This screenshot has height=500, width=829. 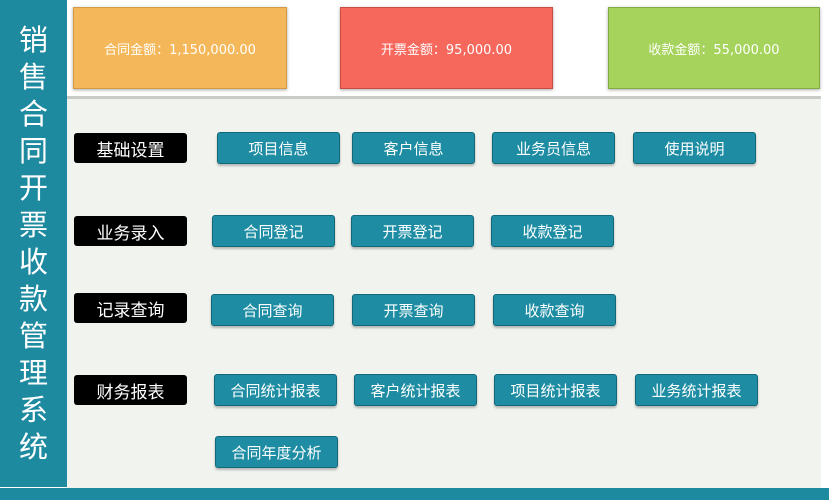 I want to click on contract-amount-card: 合同金额：1,150,000.00, so click(x=180, y=48).